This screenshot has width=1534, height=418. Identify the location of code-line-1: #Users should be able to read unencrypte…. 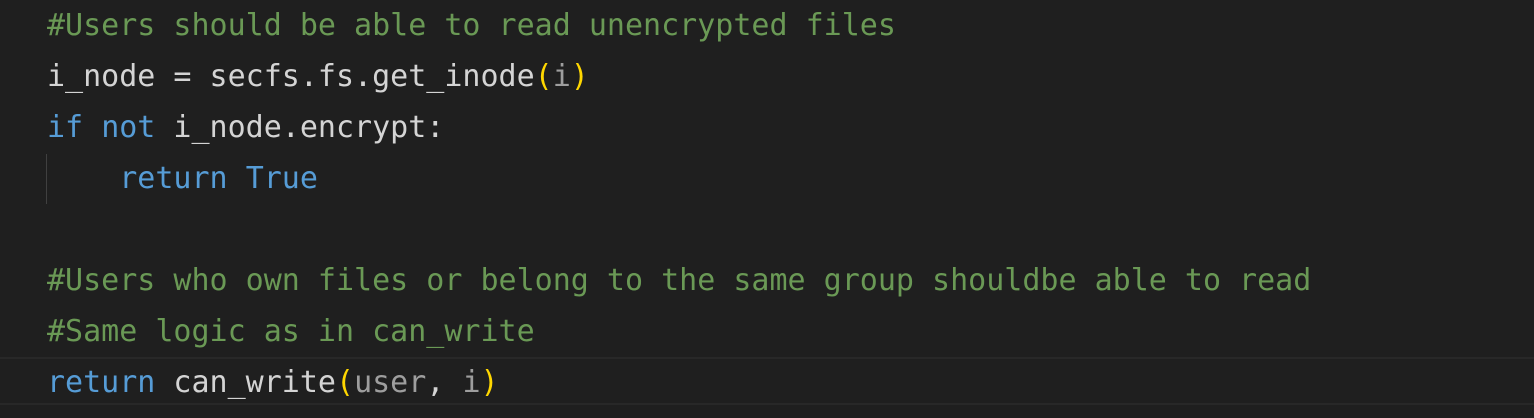
(471, 25).